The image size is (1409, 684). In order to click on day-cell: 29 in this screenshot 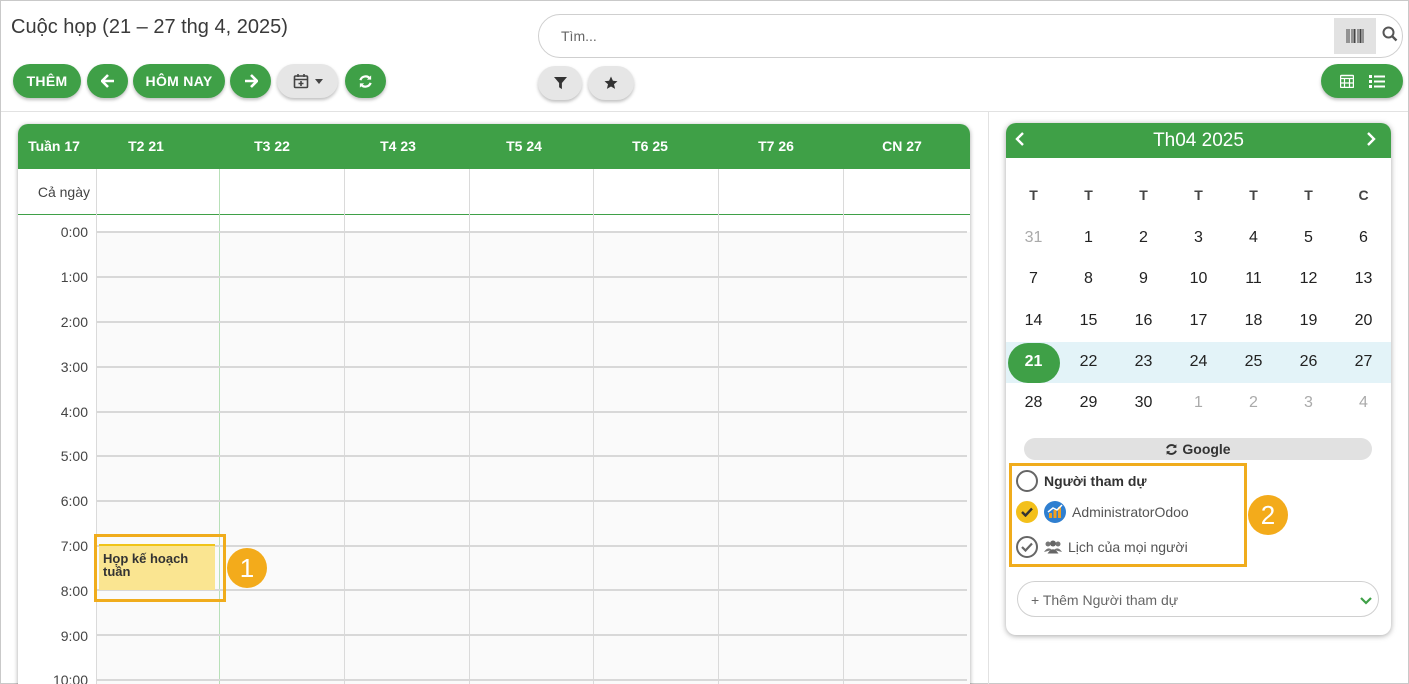, I will do `click(1088, 403)`.